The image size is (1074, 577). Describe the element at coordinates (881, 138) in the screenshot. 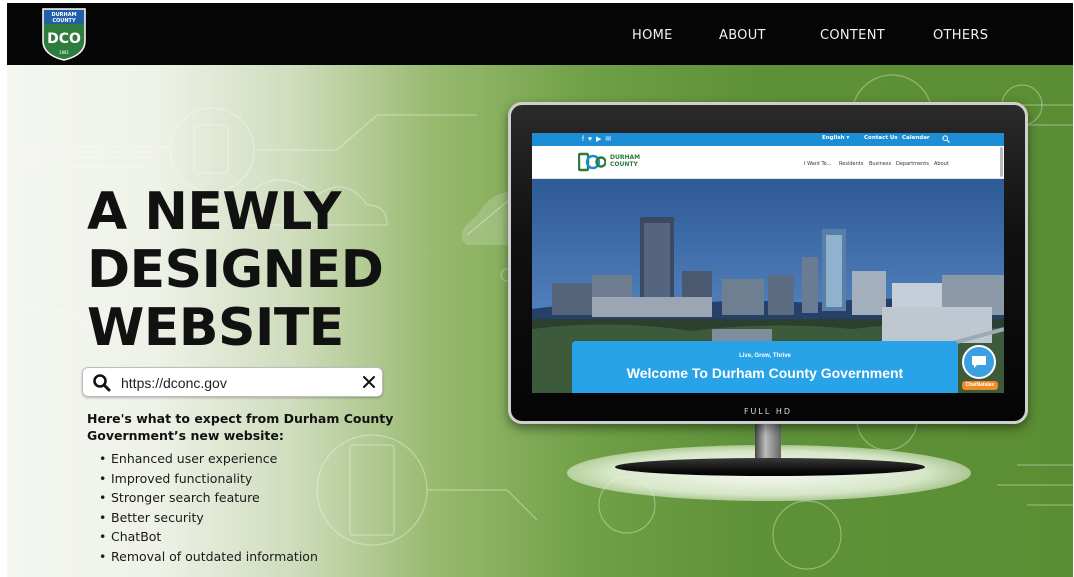

I see `site-contact-link: Contact Us` at that location.